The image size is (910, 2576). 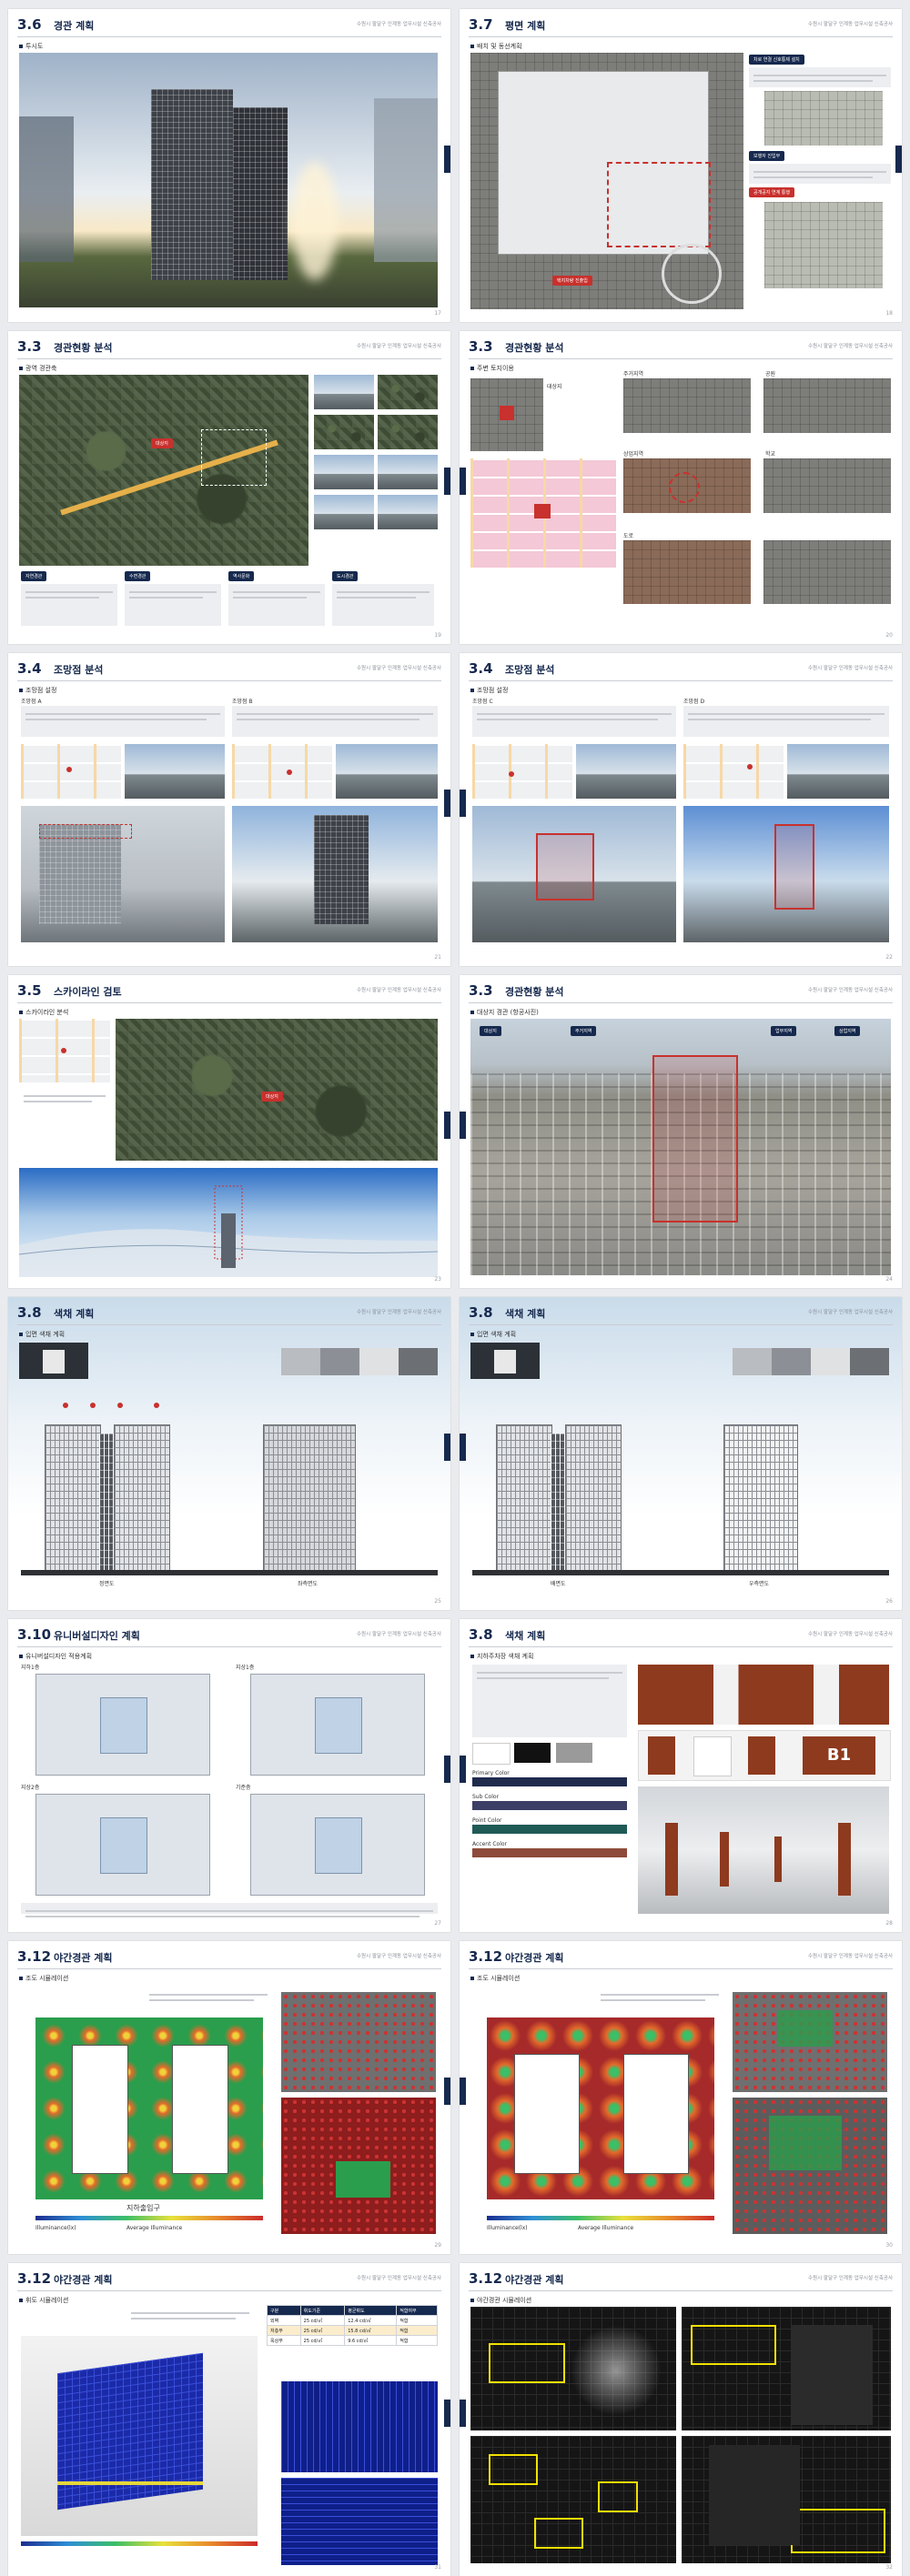 I want to click on plan-1f, so click(x=338, y=1725).